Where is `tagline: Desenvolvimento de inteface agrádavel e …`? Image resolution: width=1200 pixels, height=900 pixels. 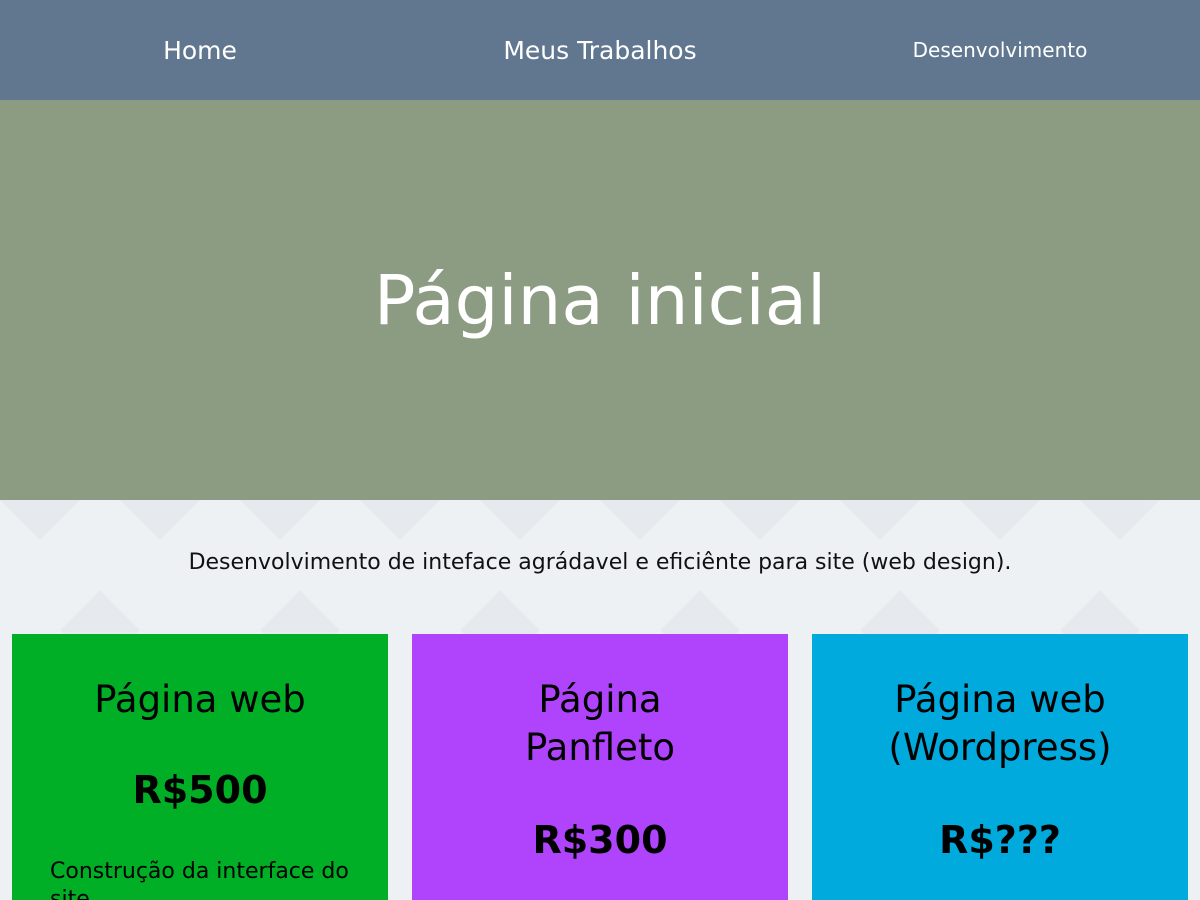
tagline: Desenvolvimento de inteface agrádavel e … is located at coordinates (600, 562).